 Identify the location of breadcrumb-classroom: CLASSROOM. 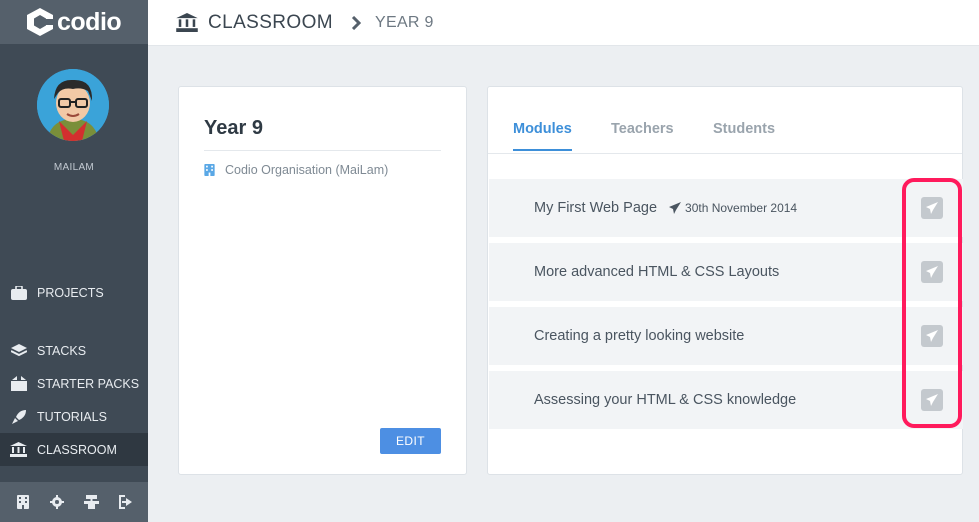
(270, 23).